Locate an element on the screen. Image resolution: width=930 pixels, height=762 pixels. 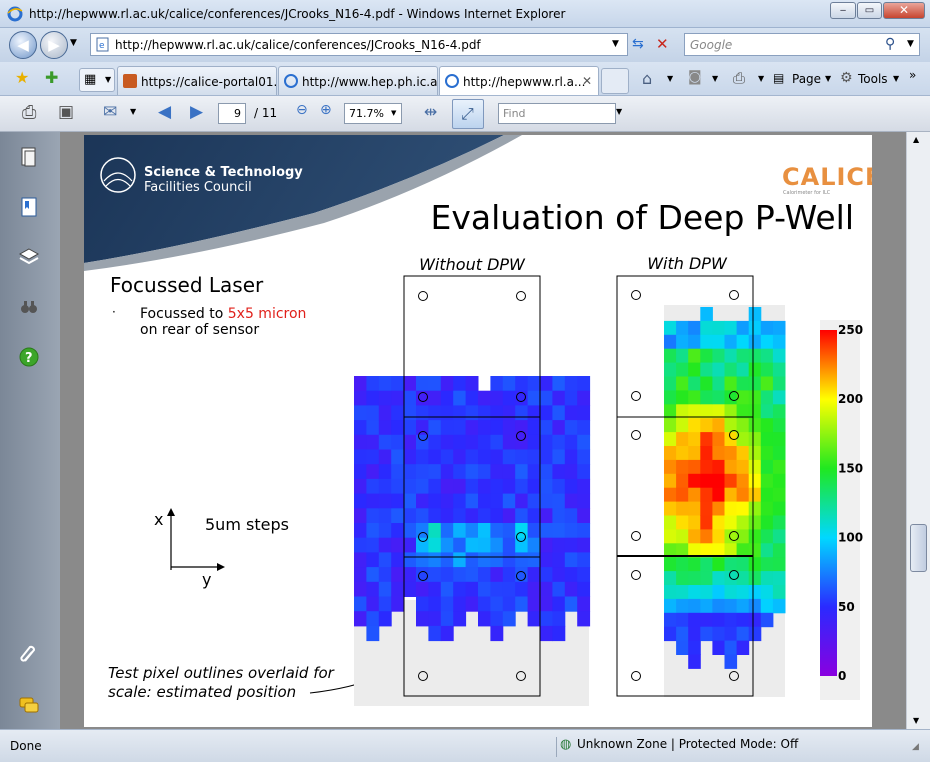
print-dropdown-icon: ▼ is located at coordinates (761, 78).